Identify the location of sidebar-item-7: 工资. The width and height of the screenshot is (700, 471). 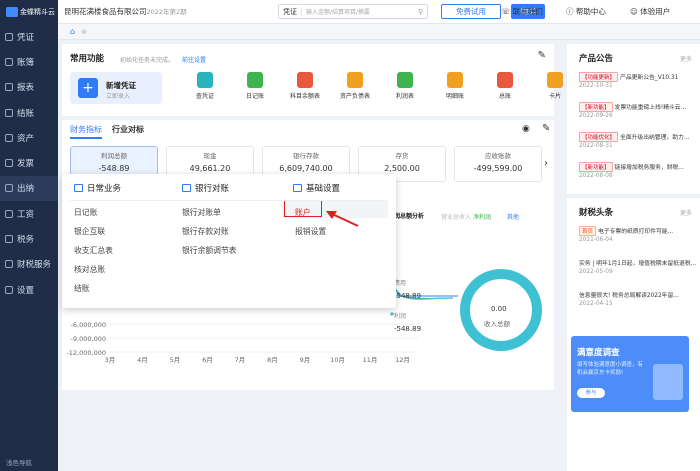
(29, 213).